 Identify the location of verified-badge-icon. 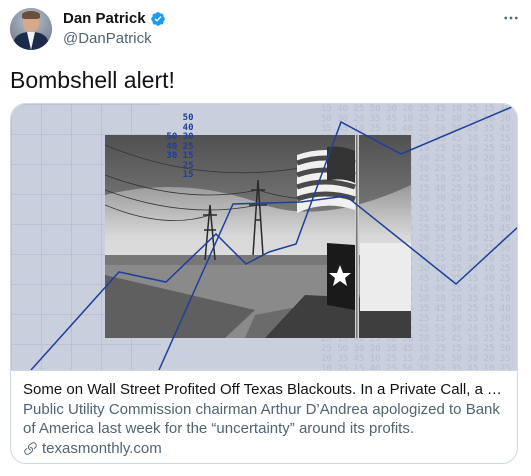
(157, 18).